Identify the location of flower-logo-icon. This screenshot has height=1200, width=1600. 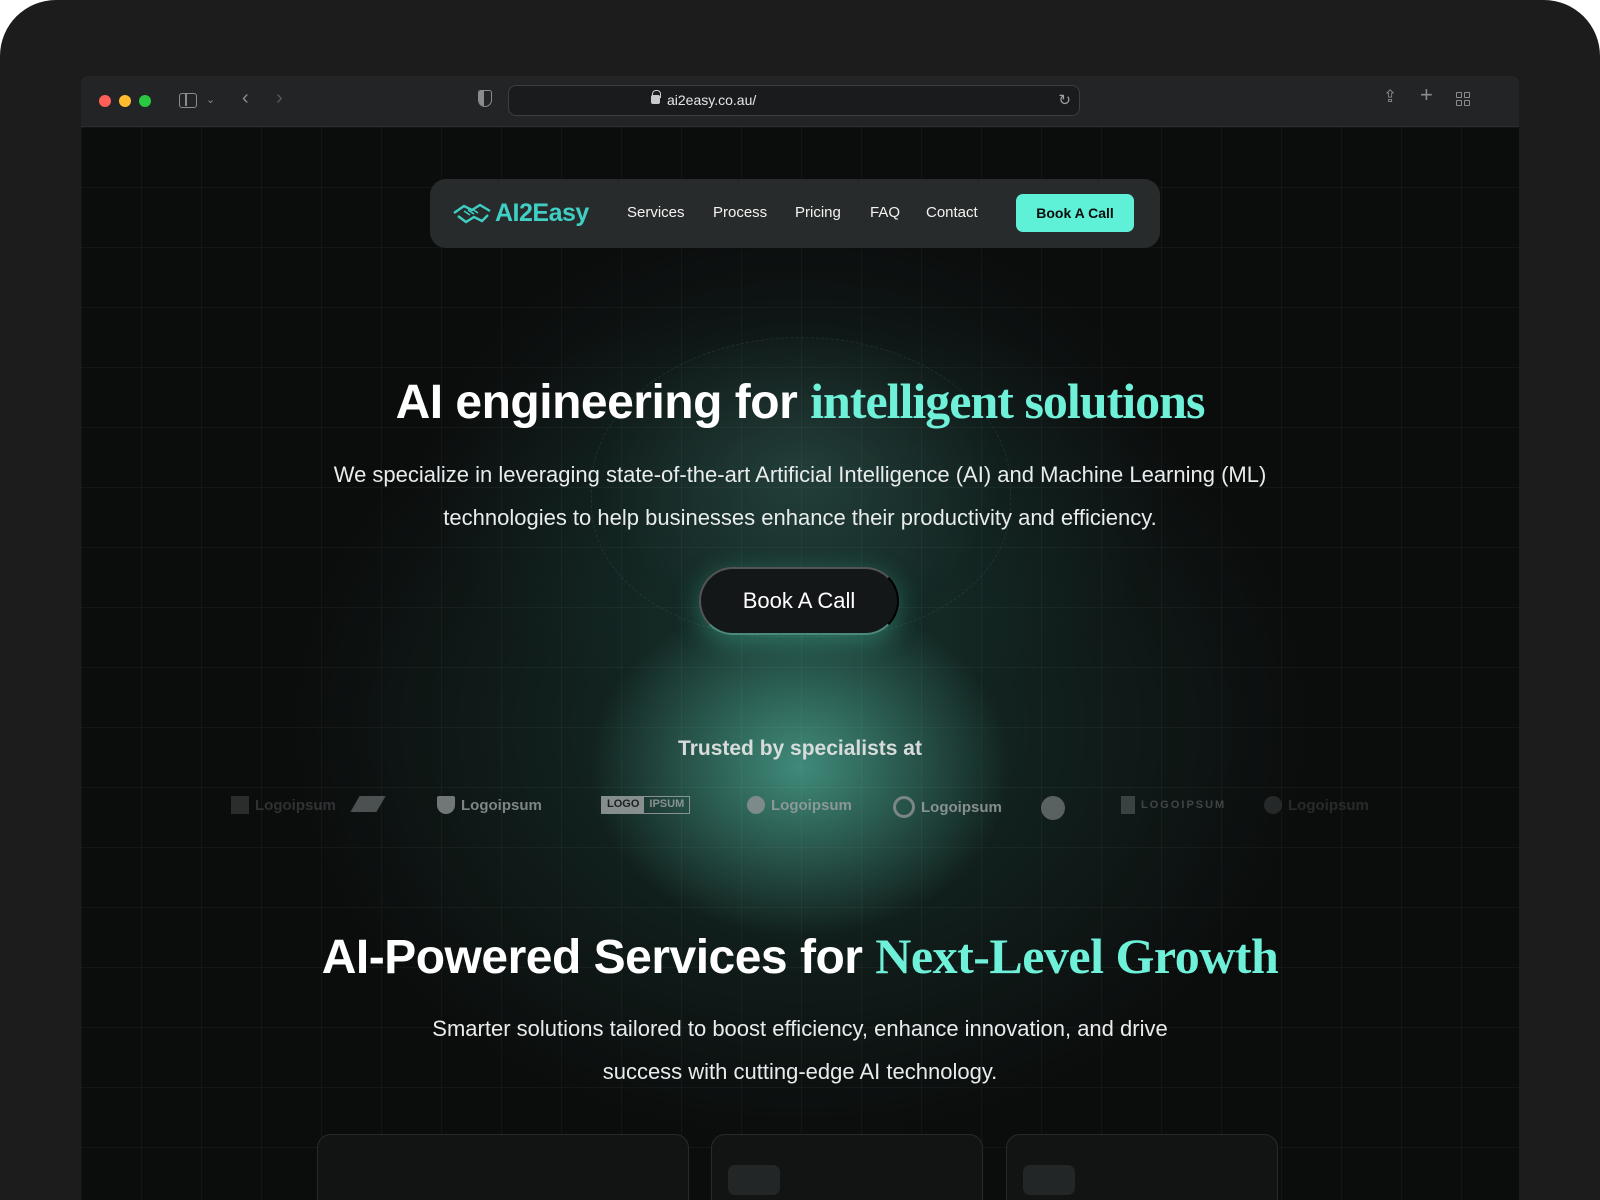
(756, 805).